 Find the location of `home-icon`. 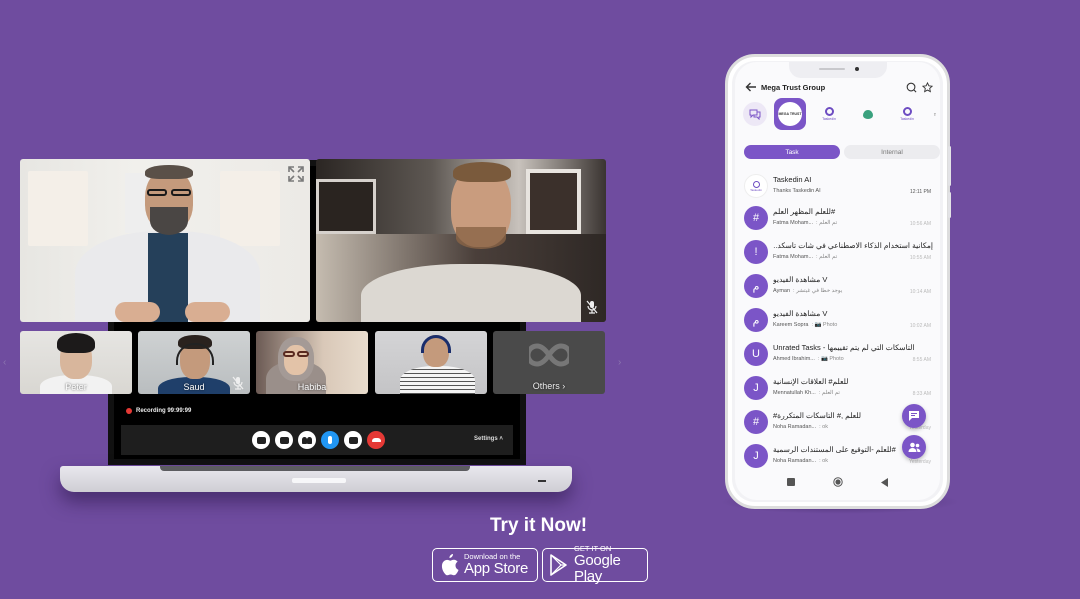

home-icon is located at coordinates (837, 482).